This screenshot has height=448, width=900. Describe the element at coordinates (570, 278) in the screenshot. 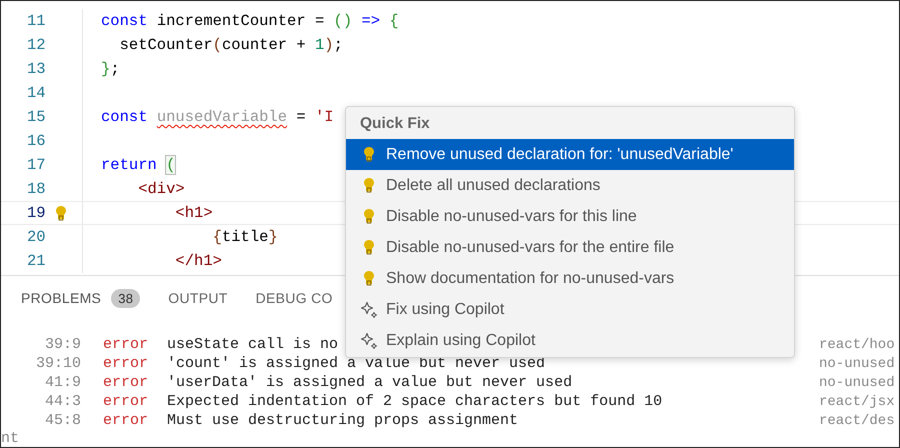

I see `menu-item: Show documentation for no-unused-vars` at that location.